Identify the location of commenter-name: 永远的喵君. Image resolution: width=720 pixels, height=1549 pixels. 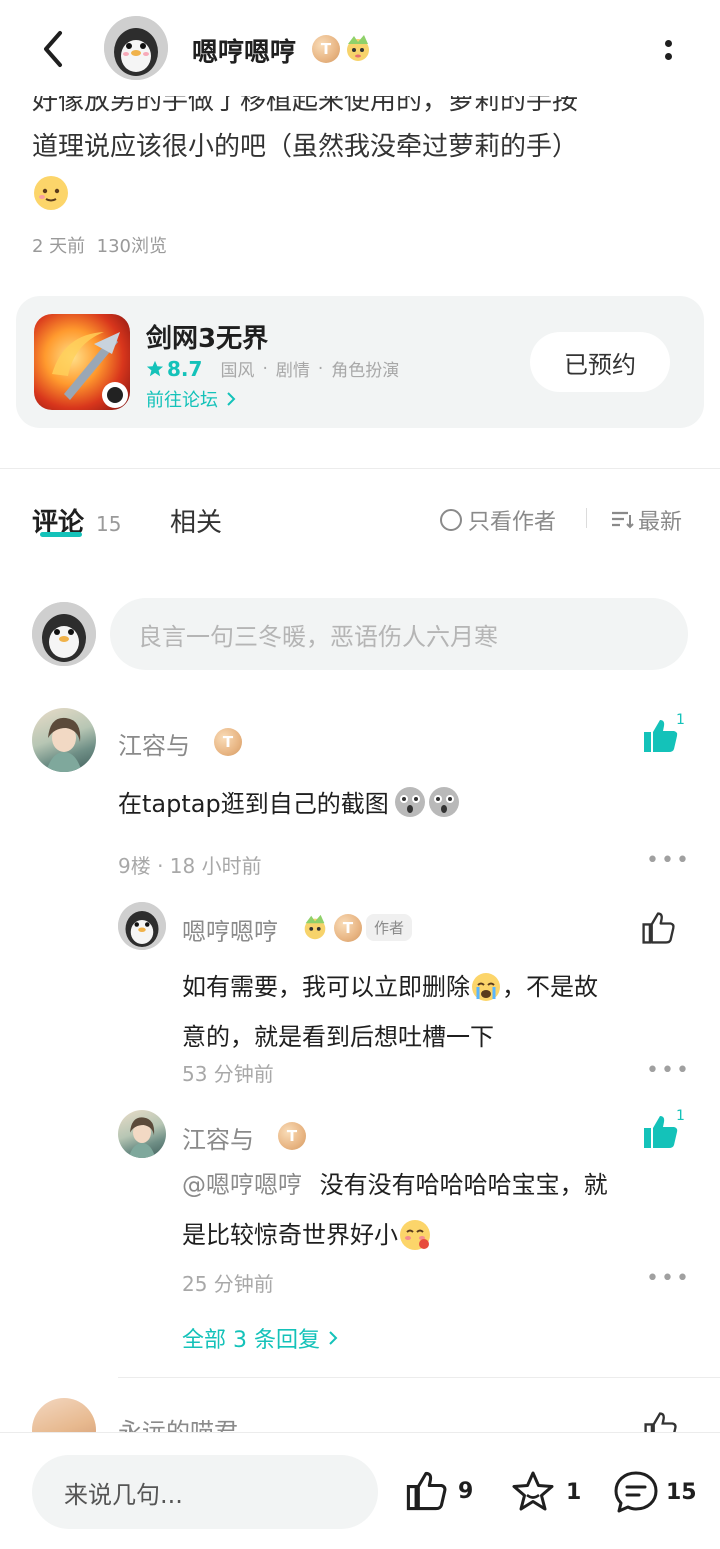
(178, 1422).